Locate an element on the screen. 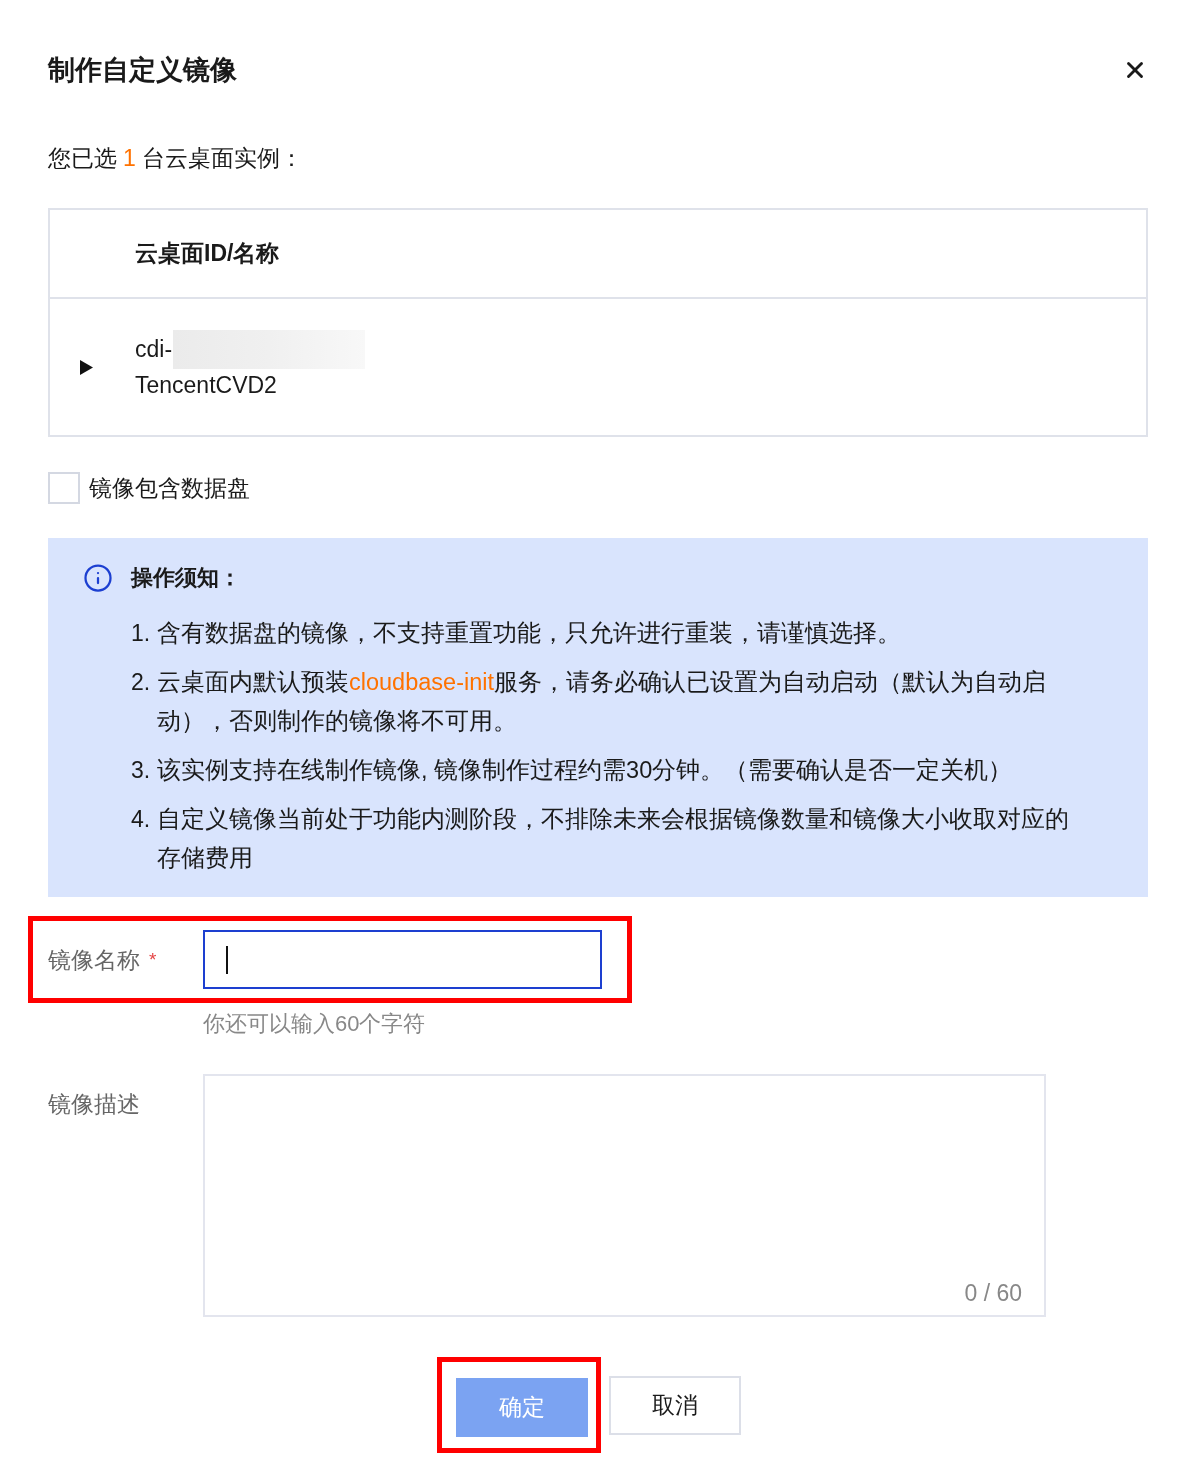 Image resolution: width=1196 pixels, height=1484 pixels. required-asterisk: * is located at coordinates (153, 959).